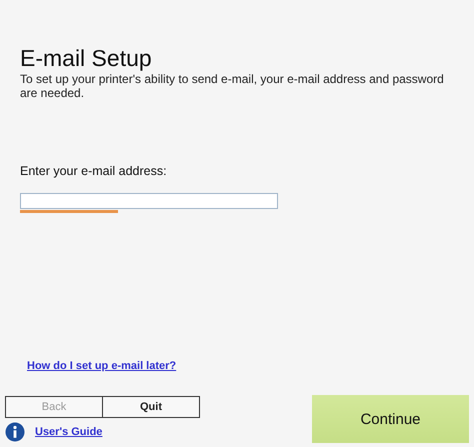 The width and height of the screenshot is (474, 447). What do you see at coordinates (94, 171) in the screenshot?
I see `field-label: Enter your e-mail address:` at bounding box center [94, 171].